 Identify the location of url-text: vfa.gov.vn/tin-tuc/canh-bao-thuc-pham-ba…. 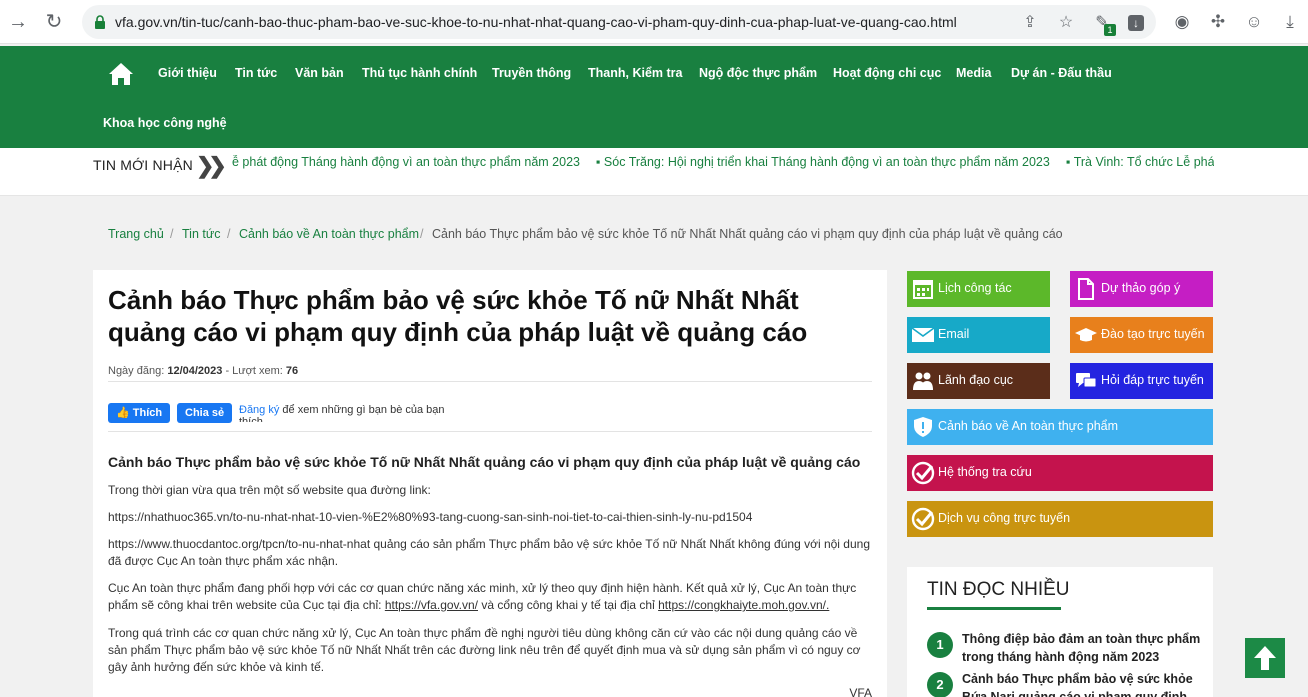
(536, 22).